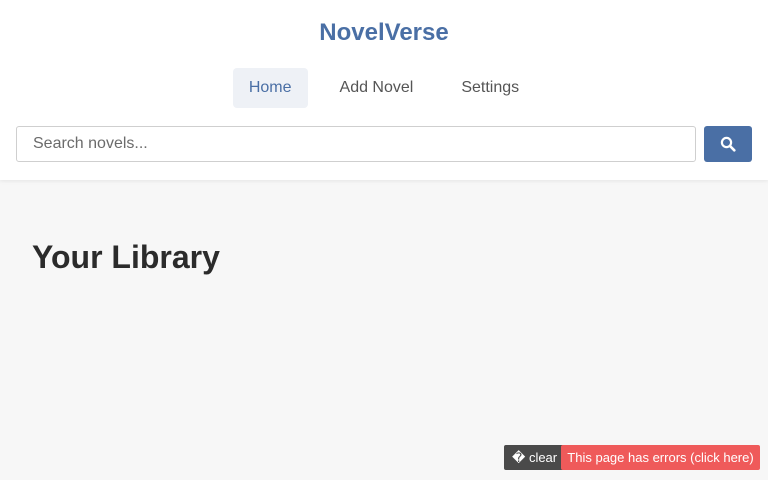 The image size is (768, 480). What do you see at coordinates (126, 257) in the screenshot?
I see `page-title: Your Library` at bounding box center [126, 257].